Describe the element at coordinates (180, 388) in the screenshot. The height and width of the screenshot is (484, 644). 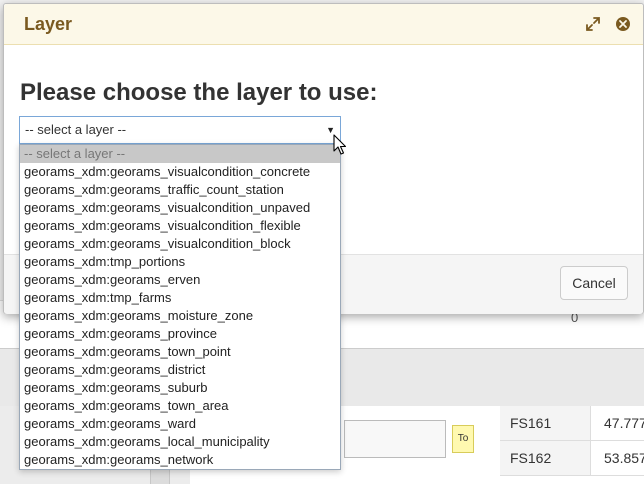
I see `dropdown-option: georams_xdm:georams_suburb` at that location.